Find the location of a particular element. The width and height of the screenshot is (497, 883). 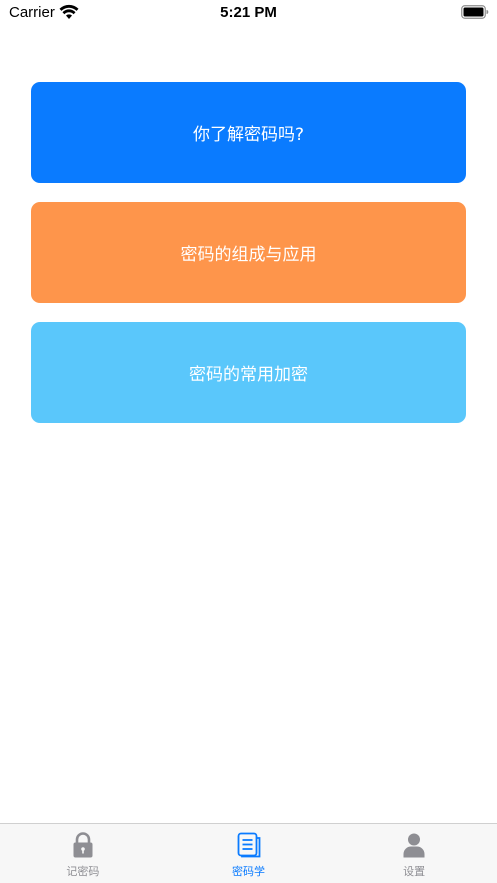

tab-record-passwords: 记密码 is located at coordinates (83, 853).